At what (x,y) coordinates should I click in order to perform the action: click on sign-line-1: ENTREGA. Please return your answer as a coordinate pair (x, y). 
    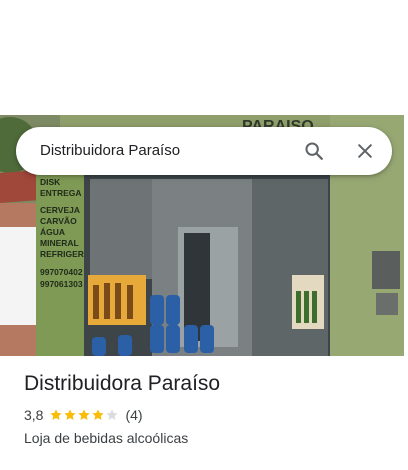
    Looking at the image, I should click on (61, 193).